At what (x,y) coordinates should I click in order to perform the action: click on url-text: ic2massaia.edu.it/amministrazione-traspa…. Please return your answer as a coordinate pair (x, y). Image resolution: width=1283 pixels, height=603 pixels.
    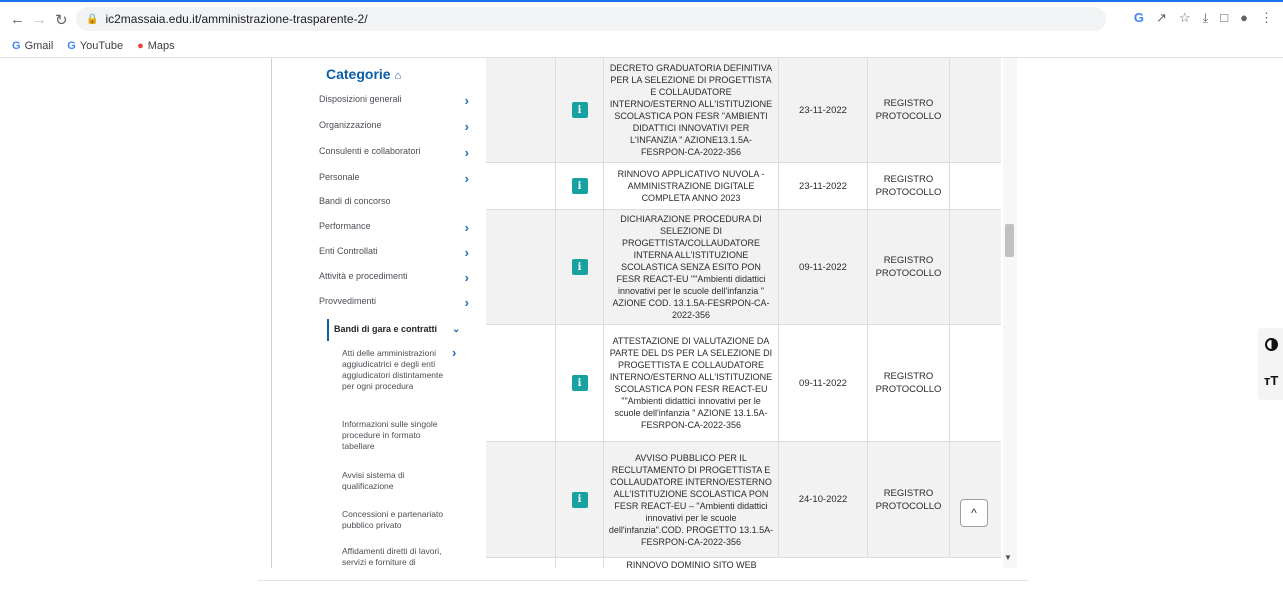
    Looking at the image, I should click on (236, 19).